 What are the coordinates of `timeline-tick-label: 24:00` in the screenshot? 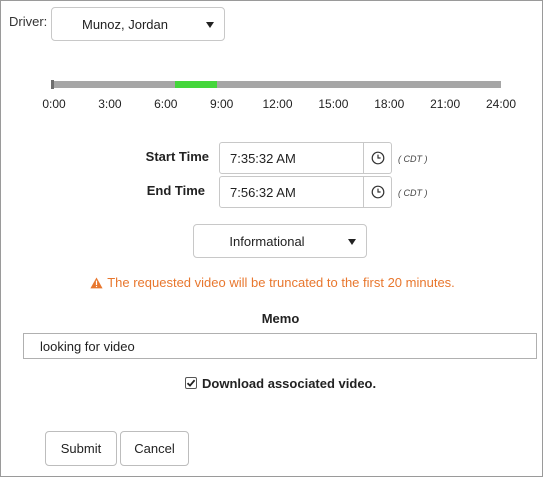 It's located at (501, 104).